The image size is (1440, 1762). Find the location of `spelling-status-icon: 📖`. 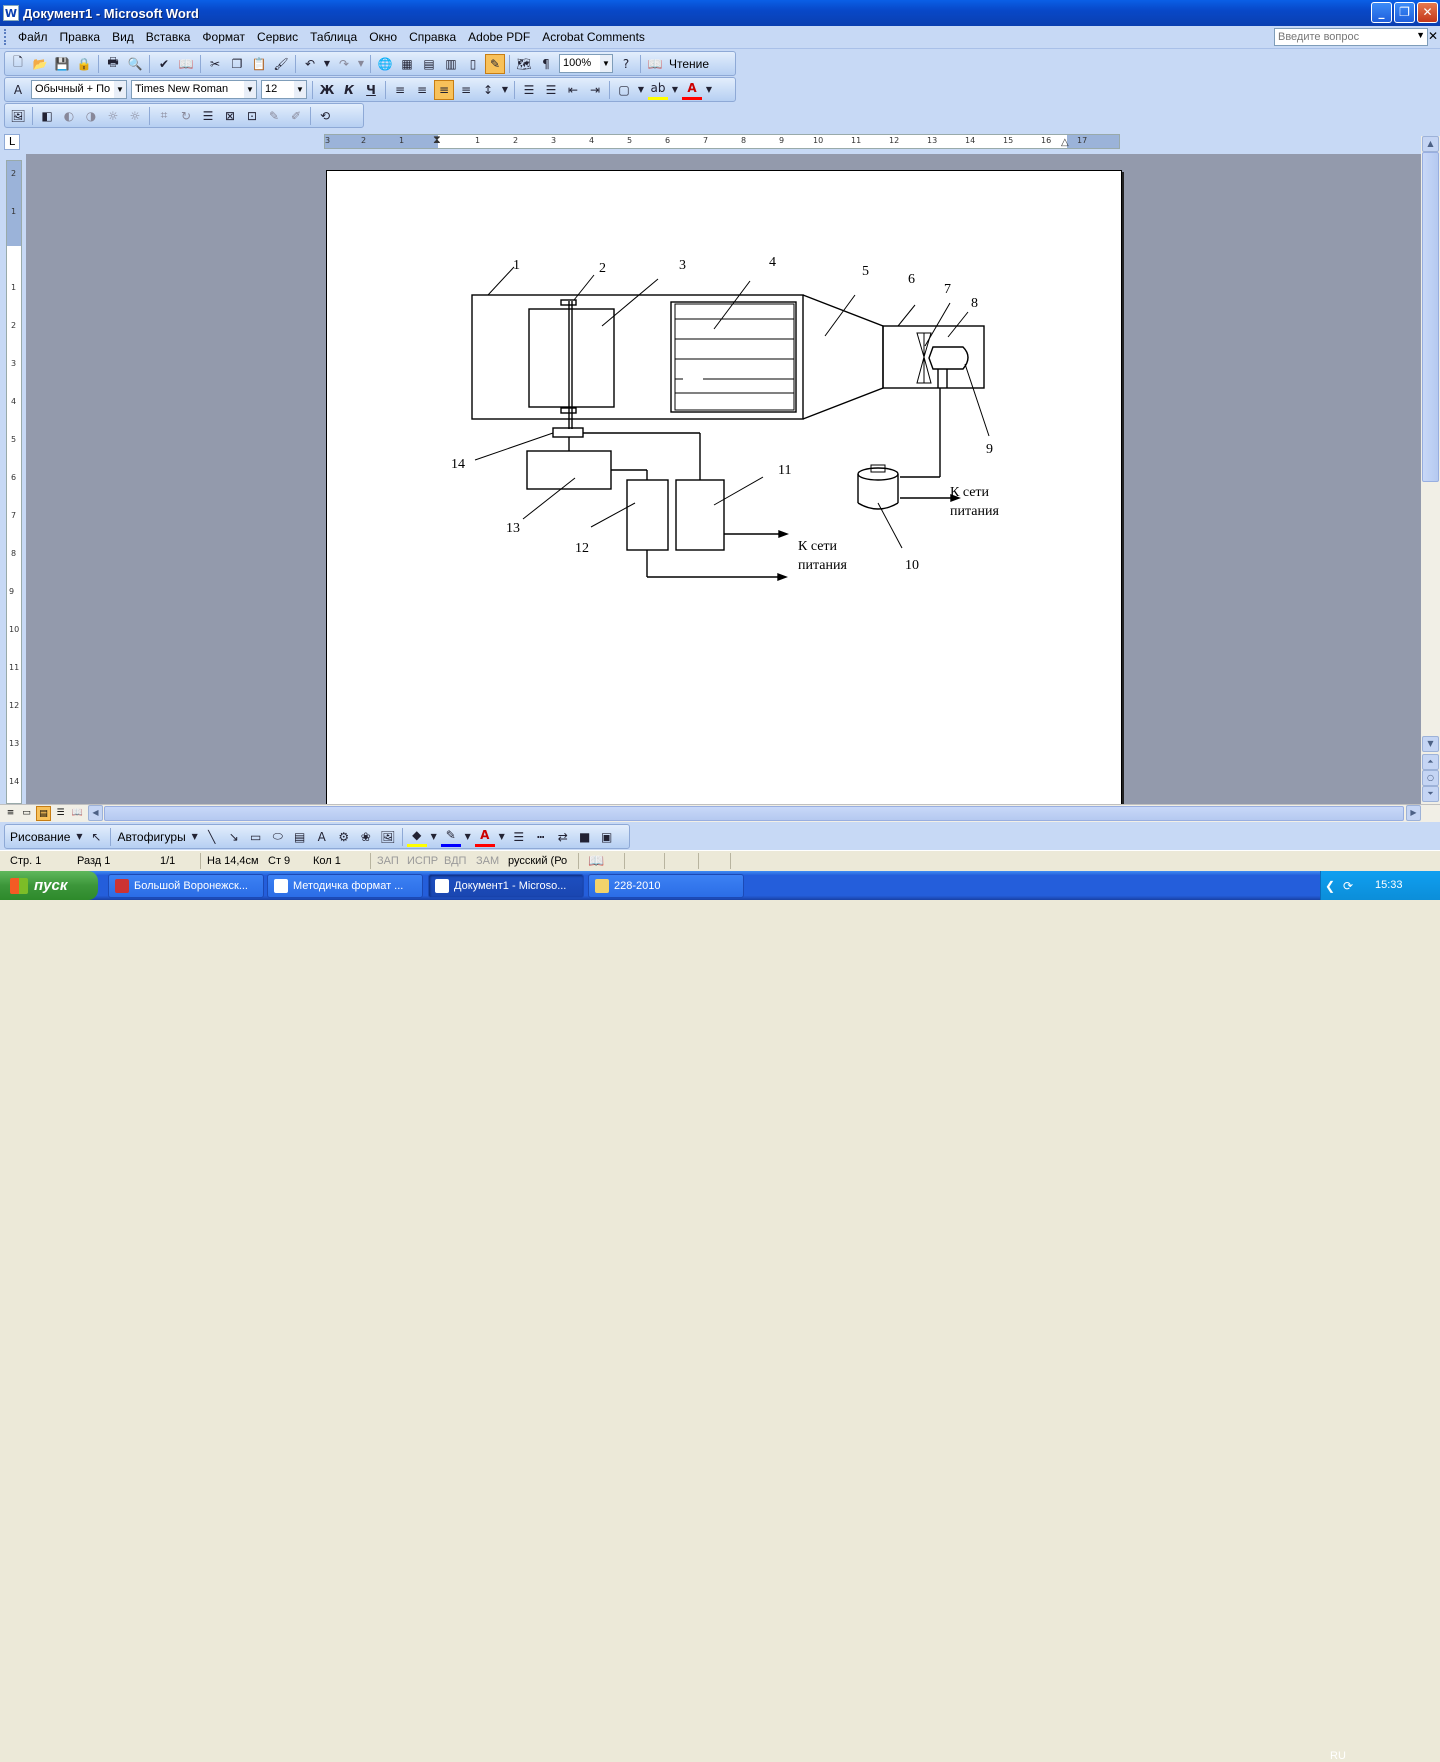

spelling-status-icon: 📖 is located at coordinates (596, 861).